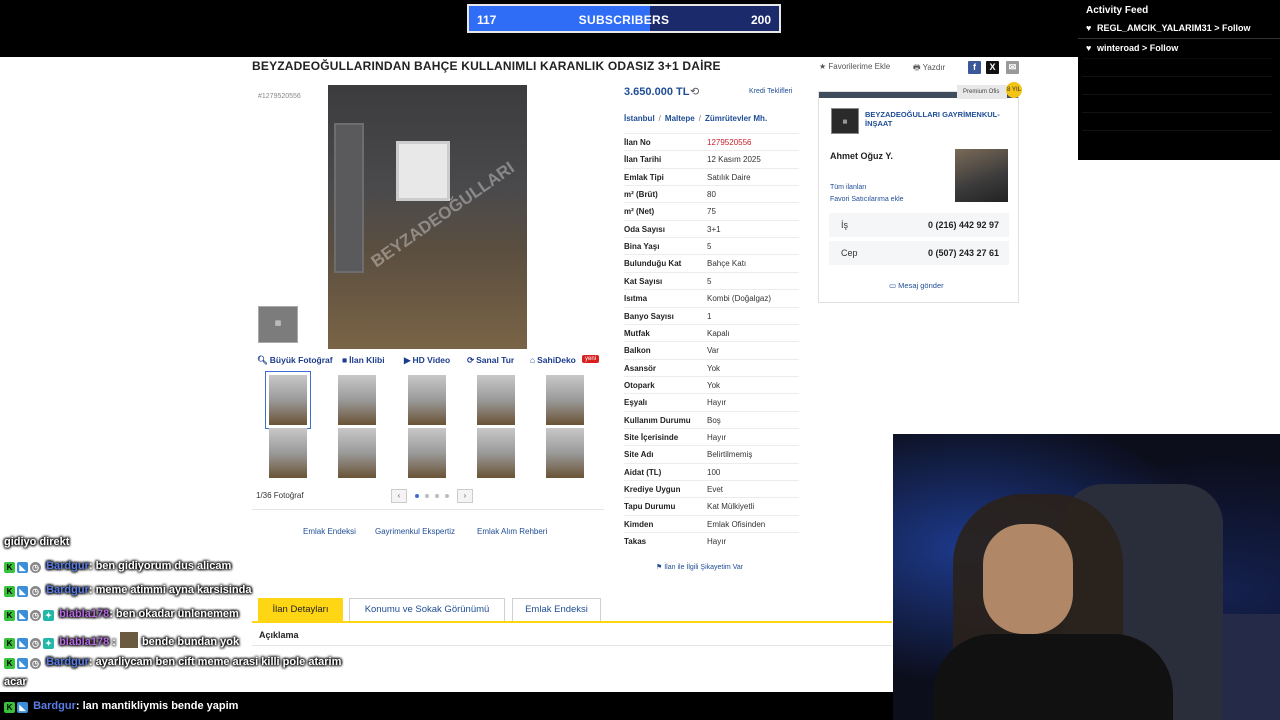  I want to click on tab-emlak-endeksi: Emlak Endeksi, so click(556, 609).